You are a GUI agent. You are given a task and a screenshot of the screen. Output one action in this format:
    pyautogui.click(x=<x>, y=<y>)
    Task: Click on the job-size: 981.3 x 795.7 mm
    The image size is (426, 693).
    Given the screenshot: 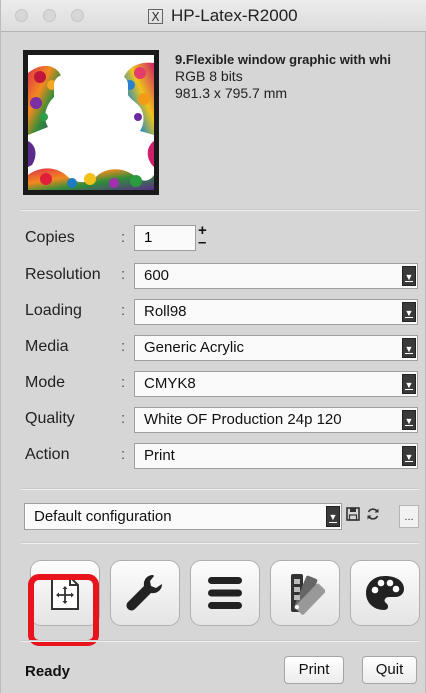 What is the action you would take?
    pyautogui.click(x=231, y=93)
    